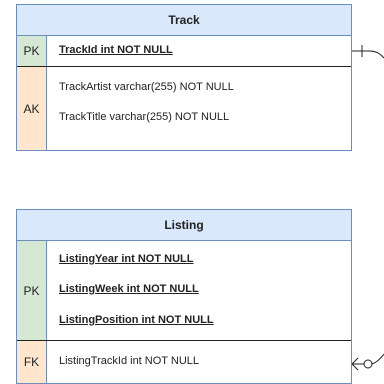 This screenshot has width=384, height=384. I want to click on relationship-connectors, so click(367, 208).